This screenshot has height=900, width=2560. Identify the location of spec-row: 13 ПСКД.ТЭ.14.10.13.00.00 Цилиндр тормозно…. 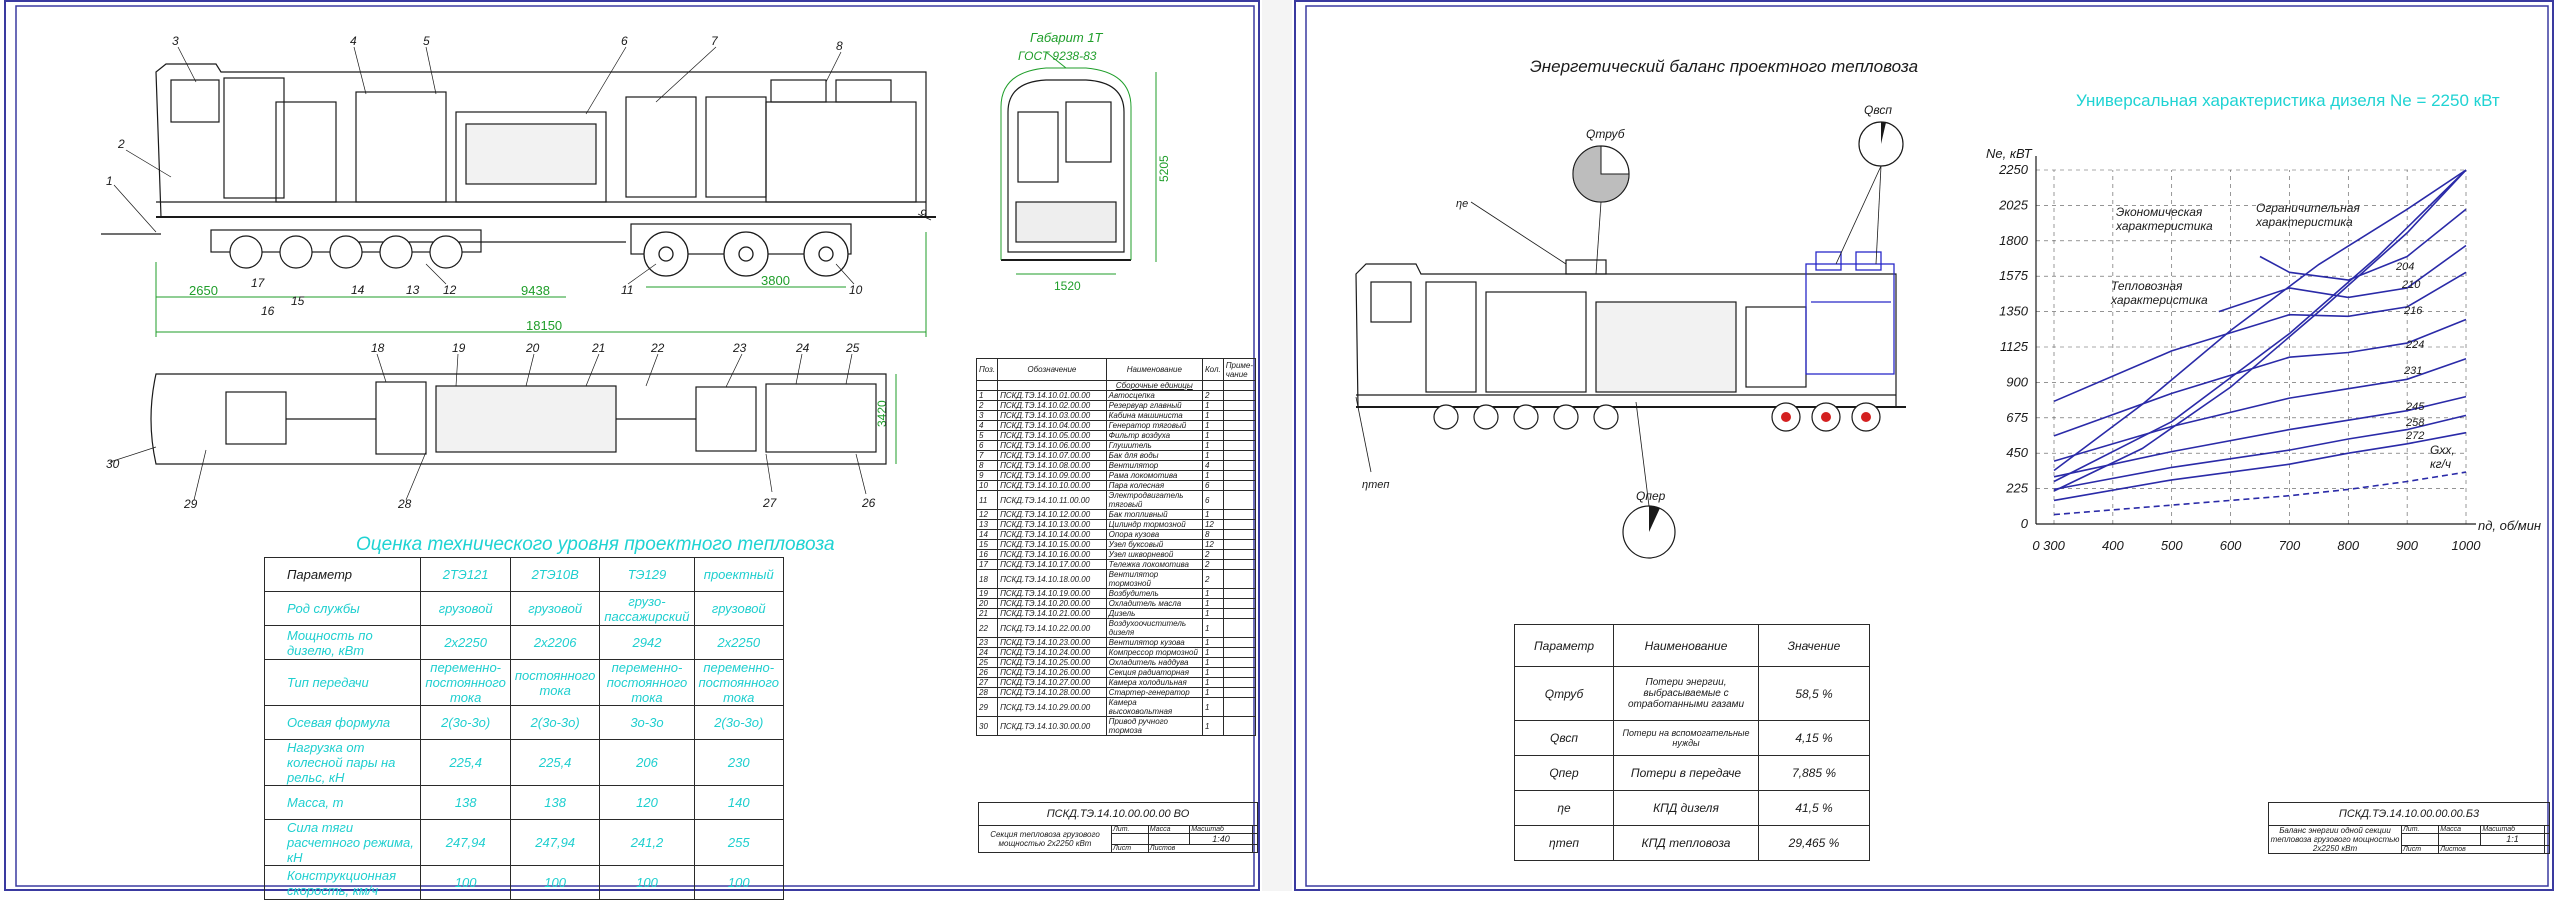
(1116, 524).